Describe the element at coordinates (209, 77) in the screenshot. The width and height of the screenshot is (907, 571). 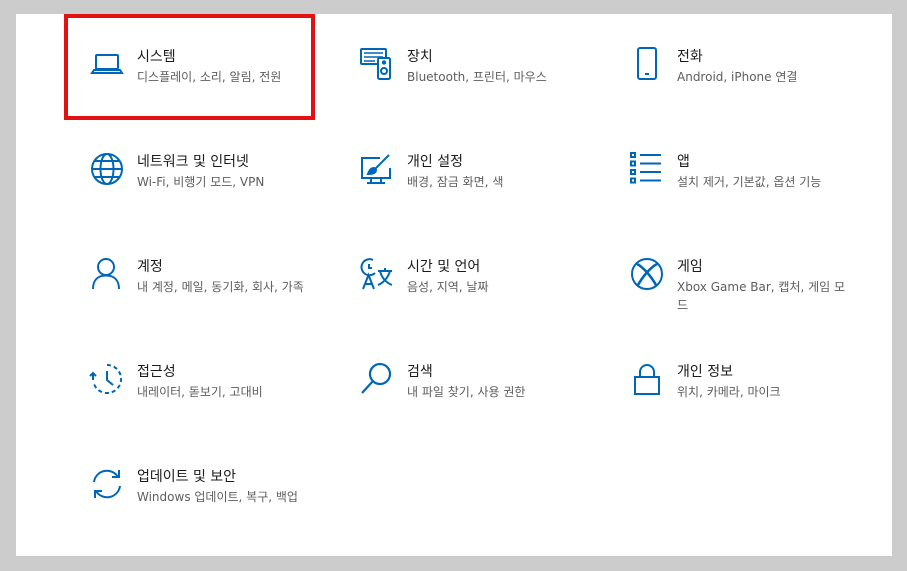
I see `tile-description: 디스플레이, 소리, 알림, 전원` at that location.